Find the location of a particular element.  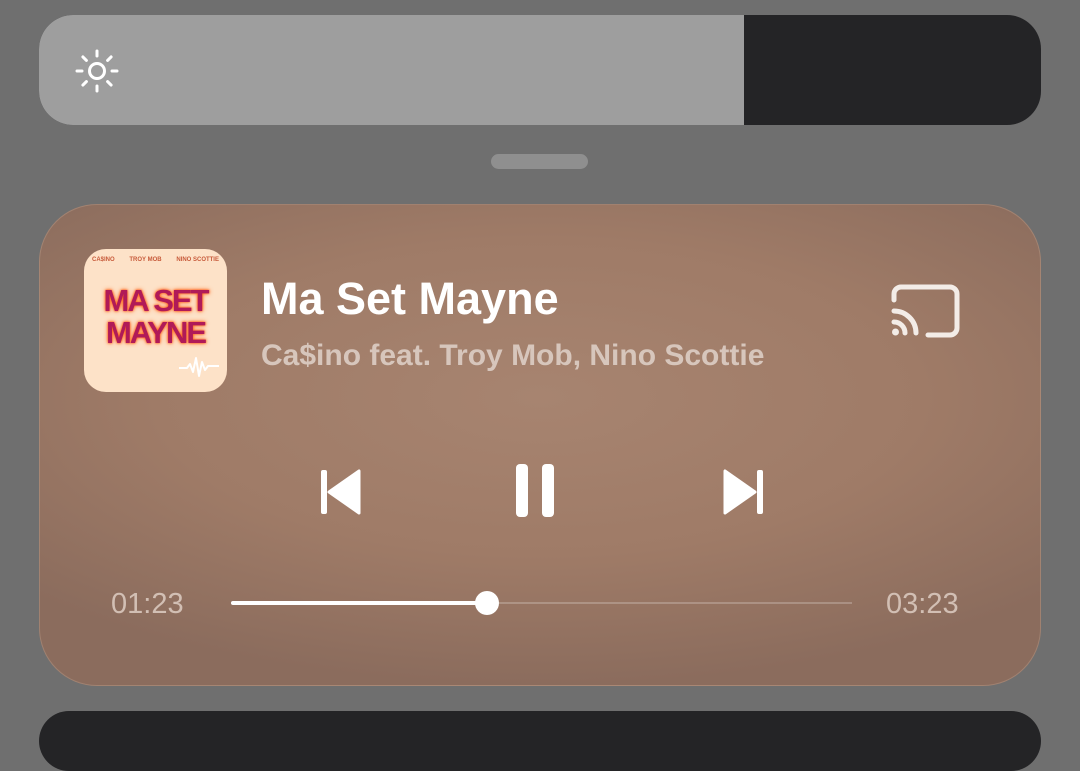

seek-bar is located at coordinates (541, 603).